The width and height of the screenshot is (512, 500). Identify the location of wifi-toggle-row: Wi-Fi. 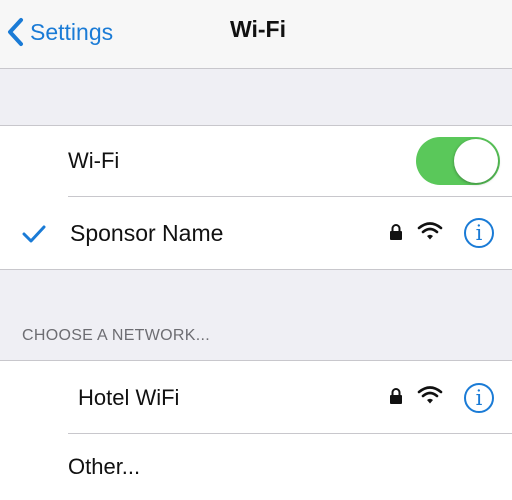
(256, 161).